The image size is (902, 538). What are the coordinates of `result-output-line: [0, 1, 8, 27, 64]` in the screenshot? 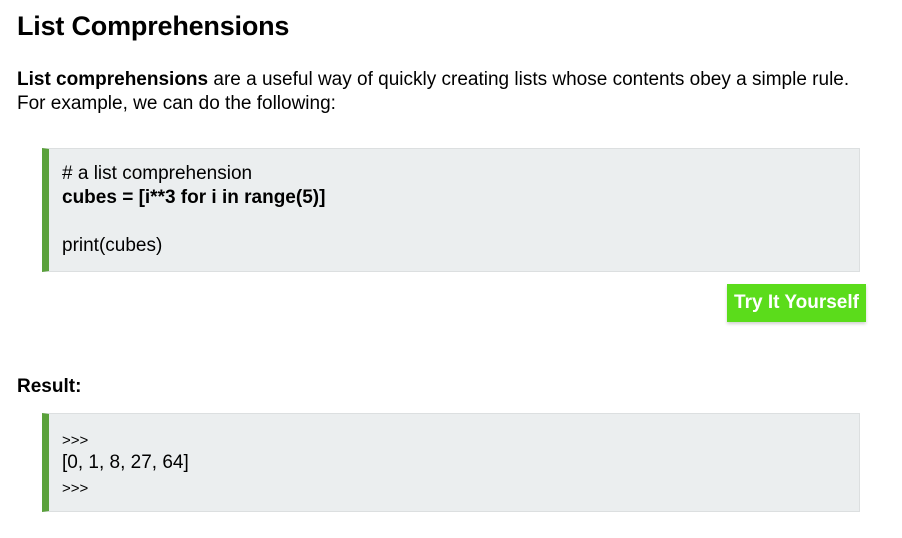 It's located at (125, 462).